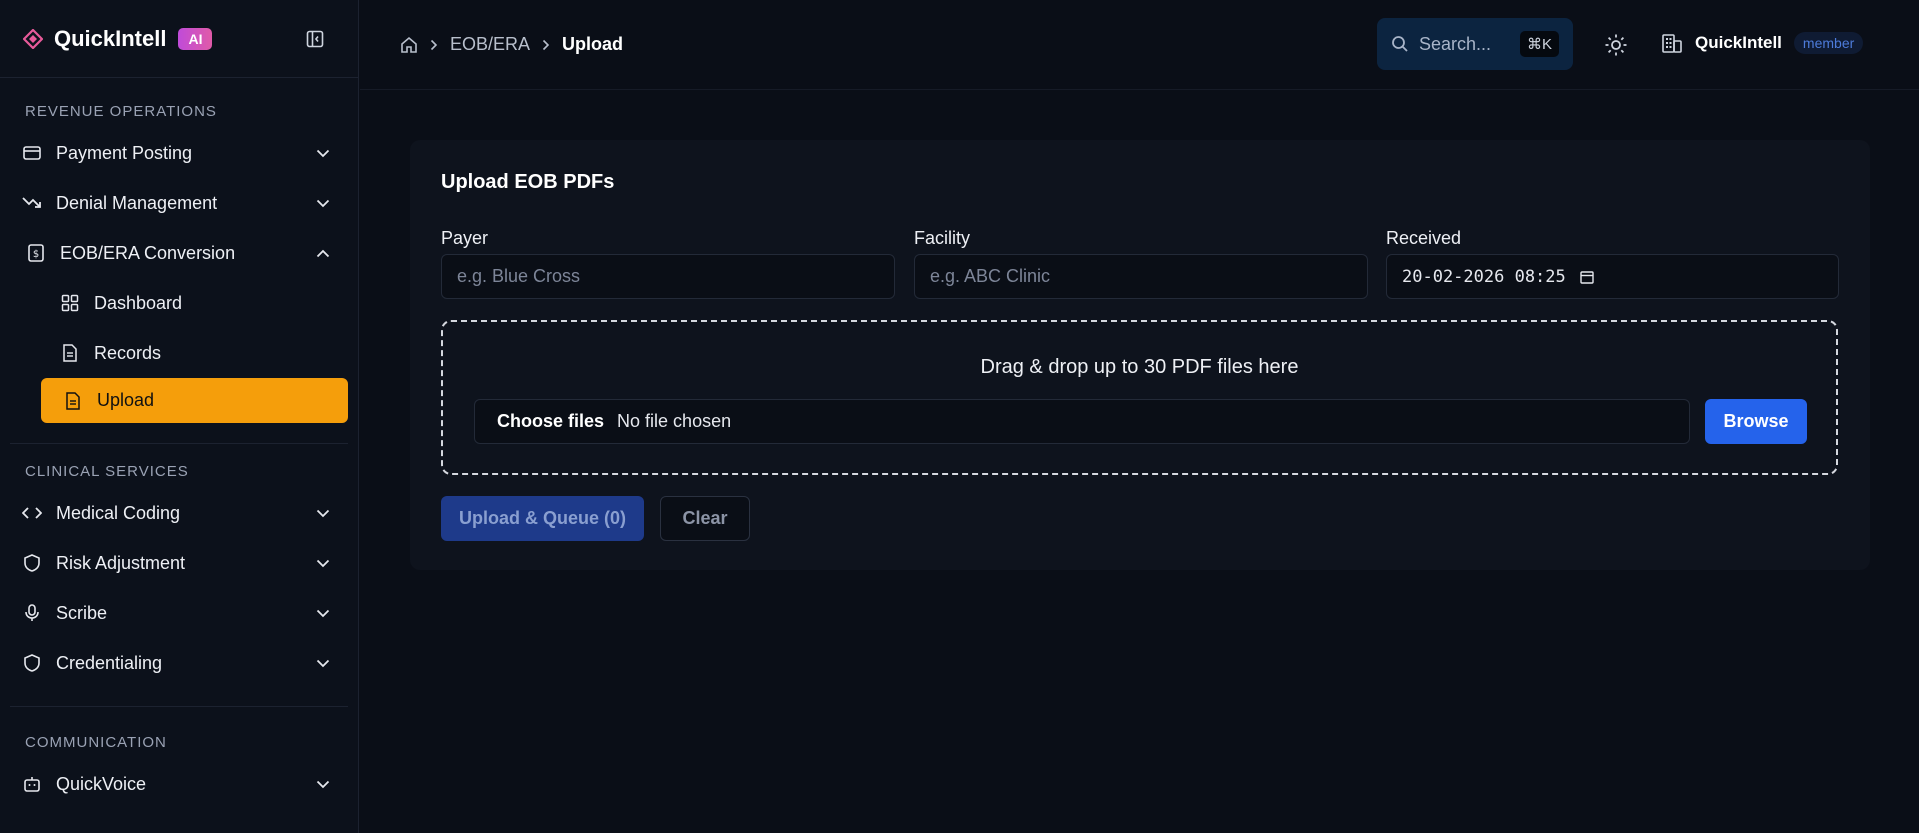 The height and width of the screenshot is (833, 1919). I want to click on choose-files-button: Choose files, so click(550, 421).